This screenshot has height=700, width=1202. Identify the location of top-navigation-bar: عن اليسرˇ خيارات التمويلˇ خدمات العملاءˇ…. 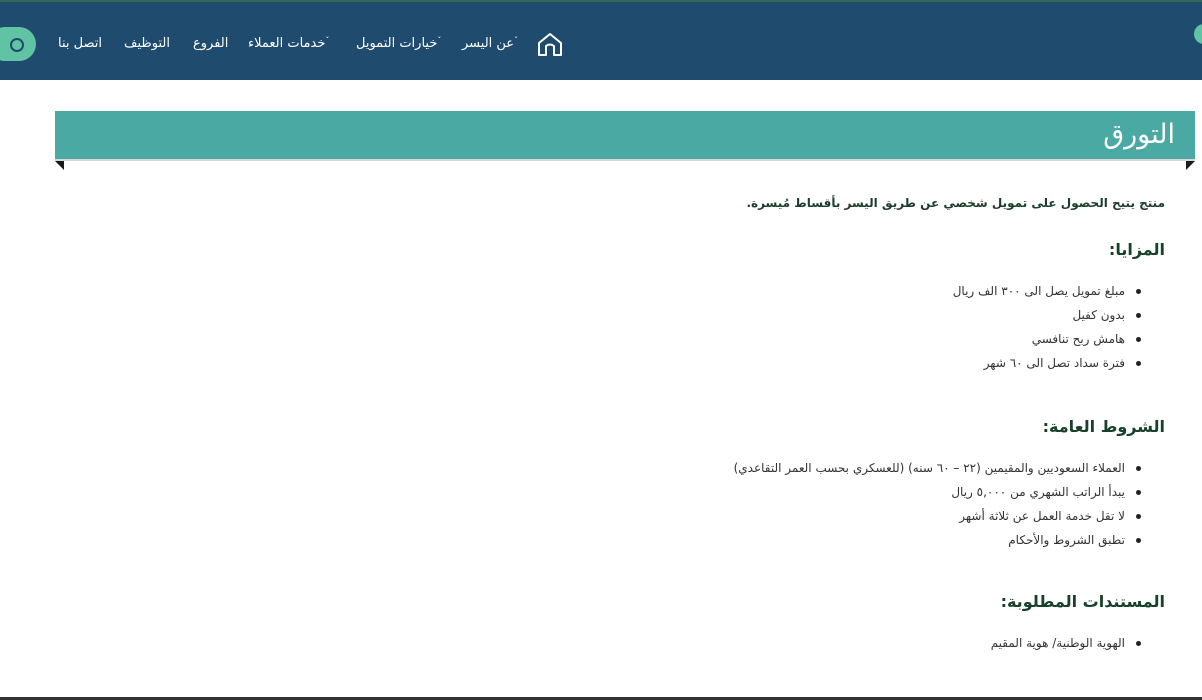
(601, 40).